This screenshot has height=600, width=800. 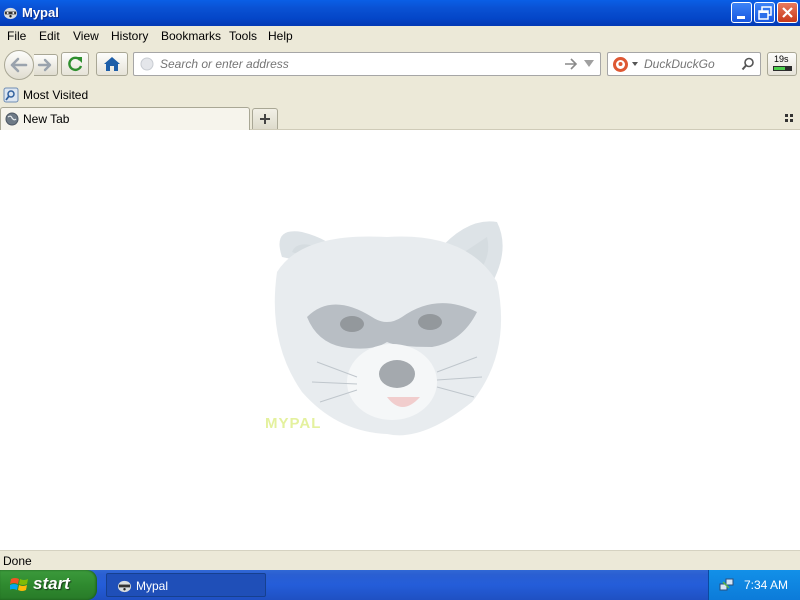 I want to click on navigation-toolbar: 19s, so click(x=400, y=65).